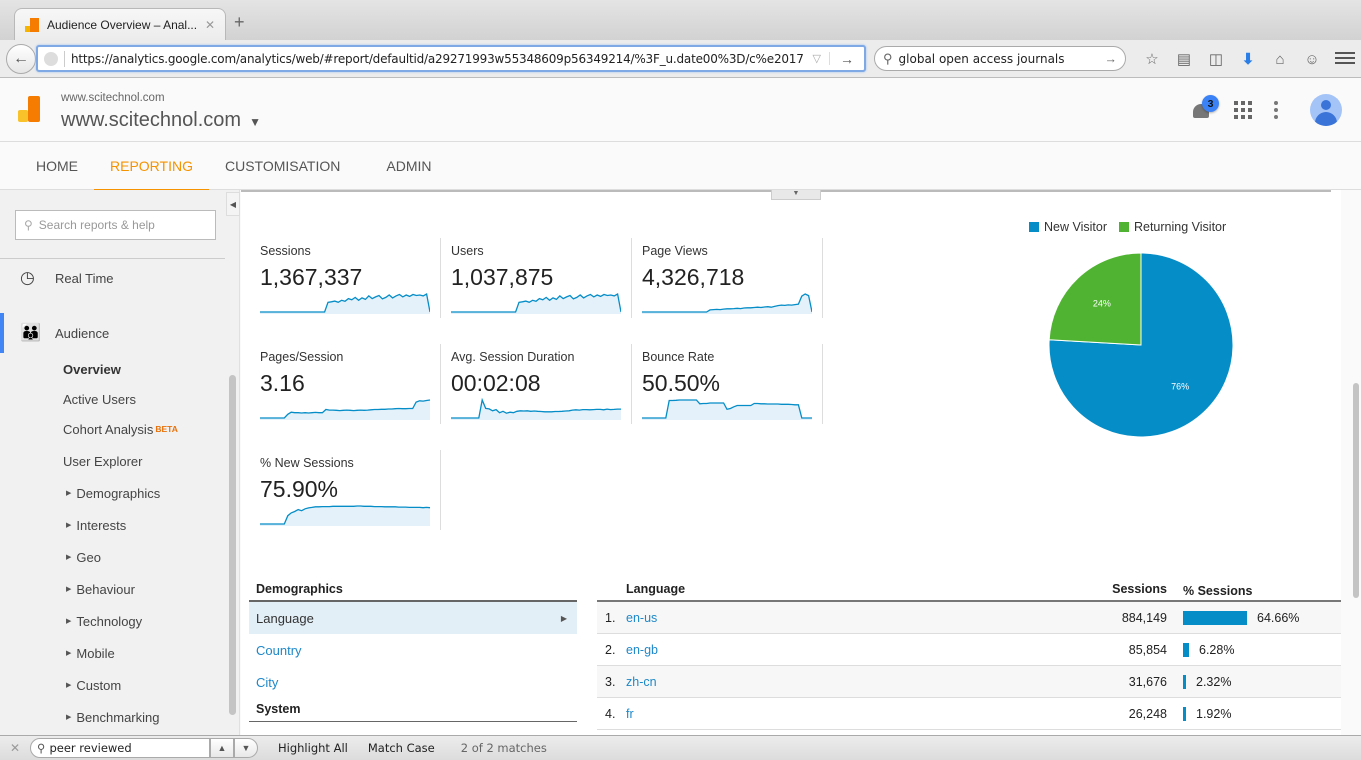  Describe the element at coordinates (15, 748) in the screenshot. I see `close-find-icon: ✕` at that location.